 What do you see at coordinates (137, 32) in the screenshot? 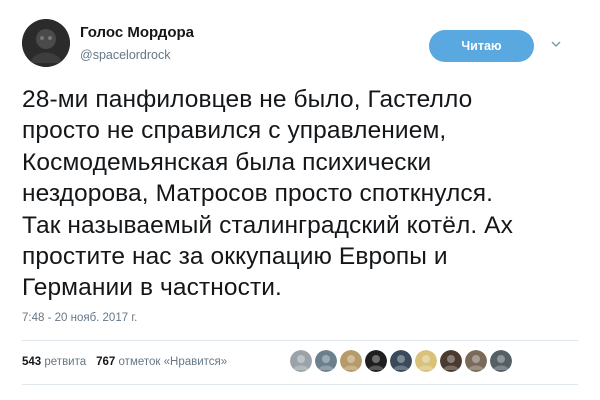
I see `author-display-name: Голос Мордора` at bounding box center [137, 32].